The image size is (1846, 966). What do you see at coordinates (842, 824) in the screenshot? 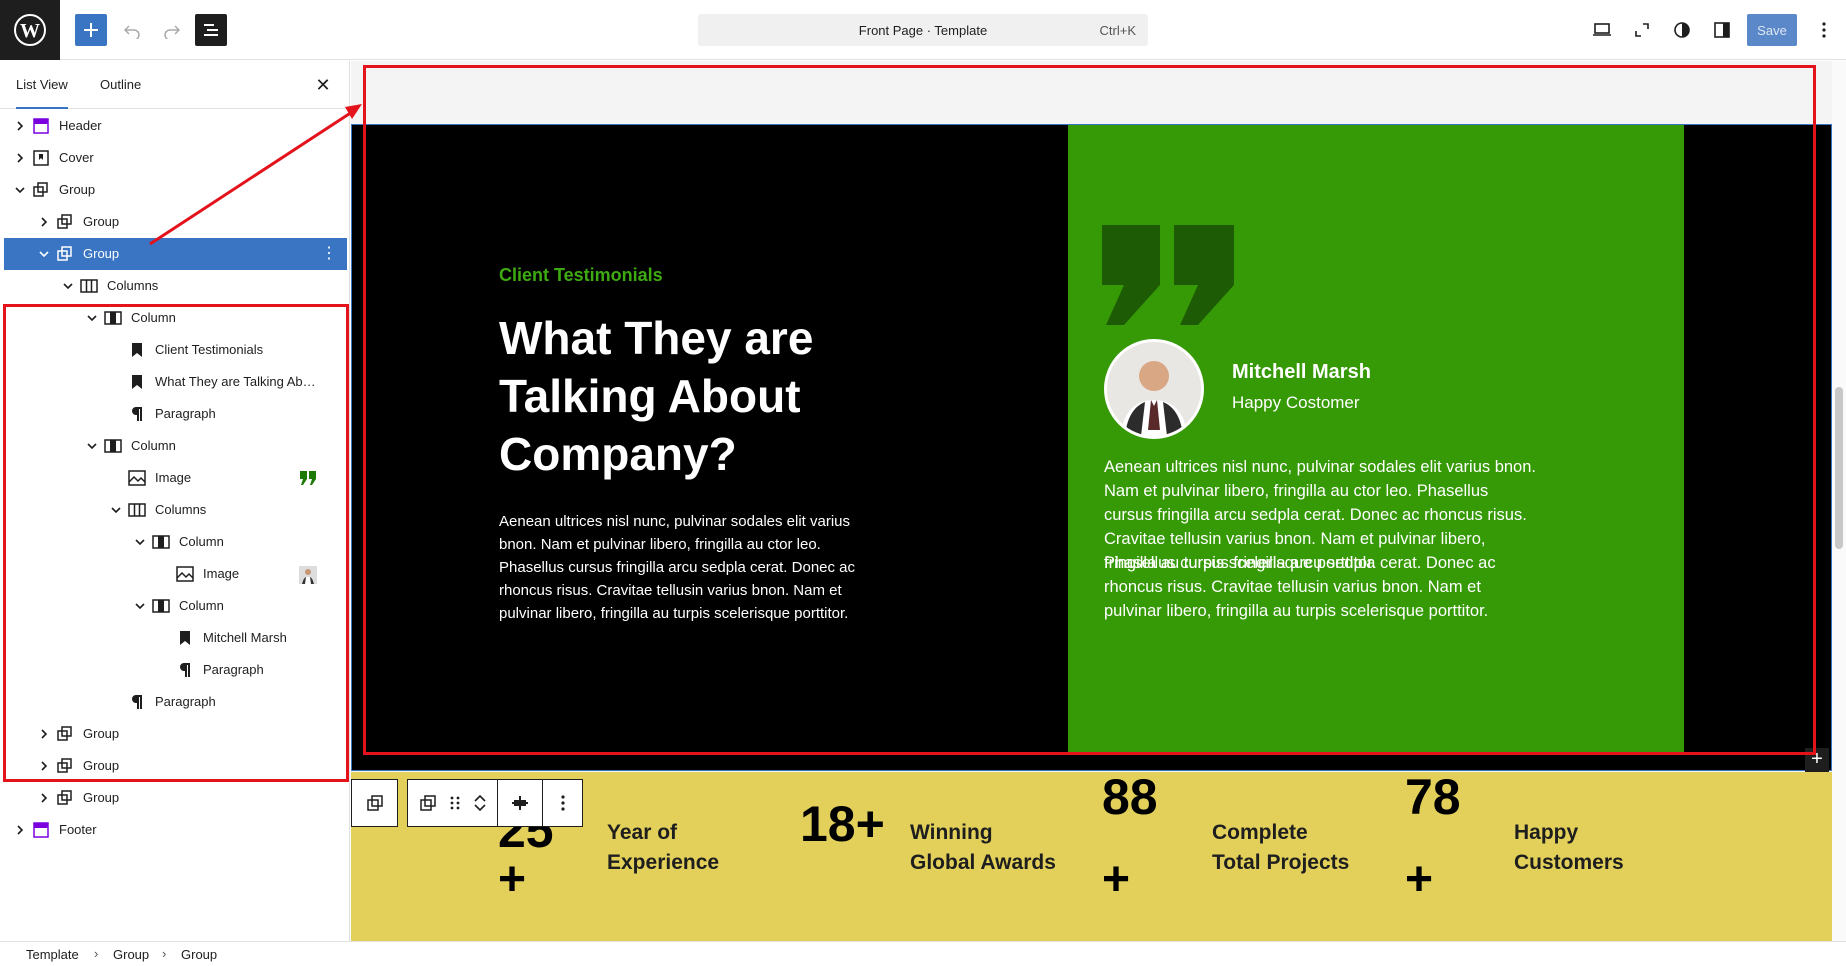
I see `stat-number: 18+` at bounding box center [842, 824].